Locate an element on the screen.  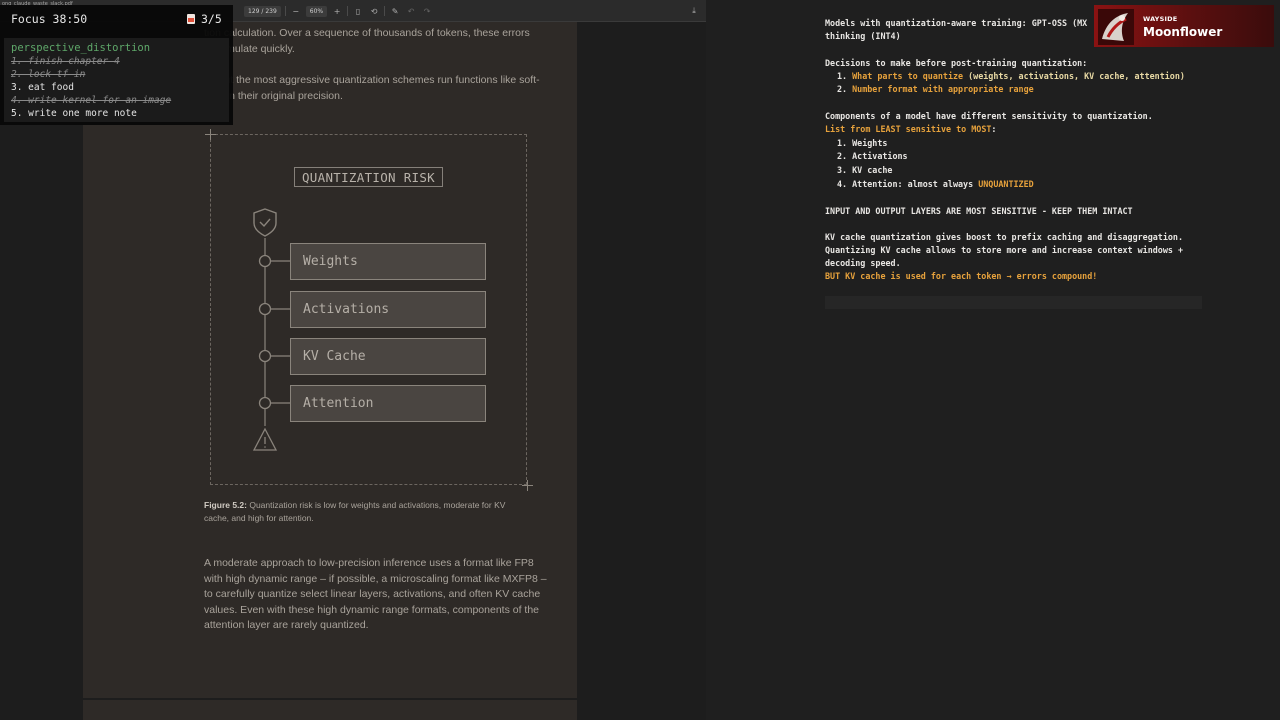
focus-progress: 3/5 is located at coordinates (204, 19).